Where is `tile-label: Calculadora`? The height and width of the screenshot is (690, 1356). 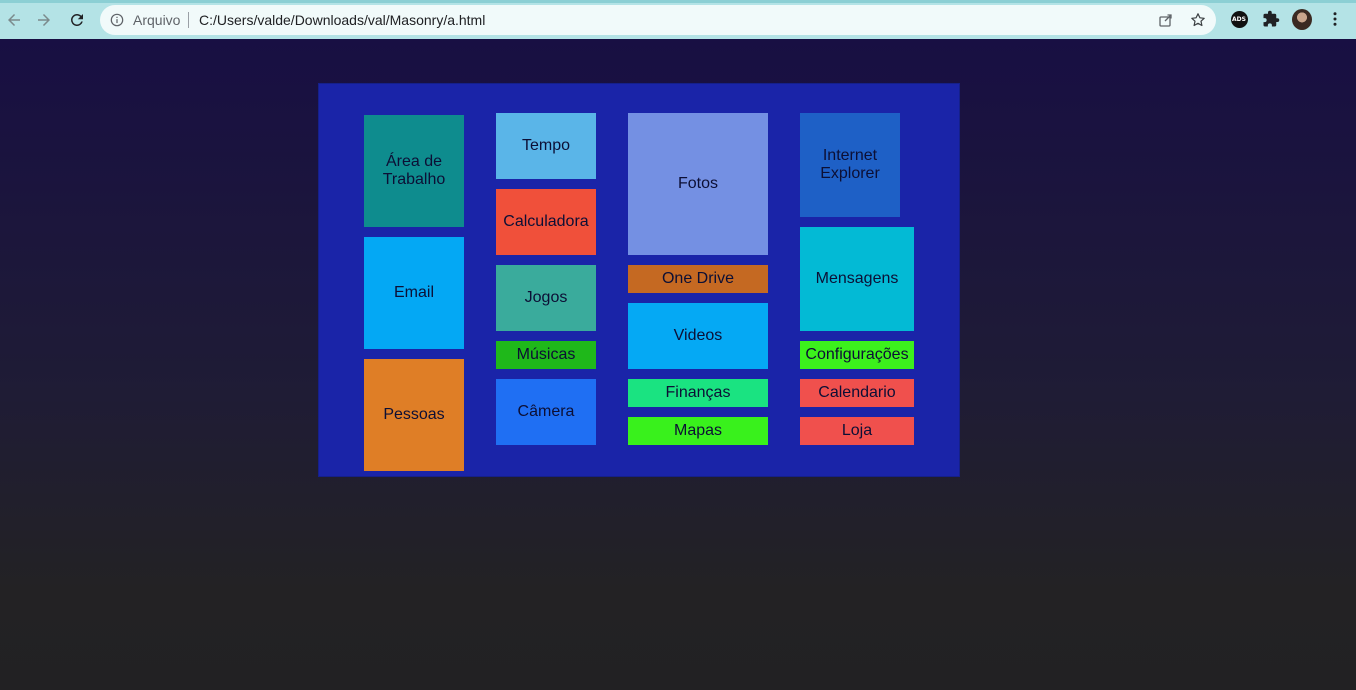
tile-label: Calculadora is located at coordinates (546, 221).